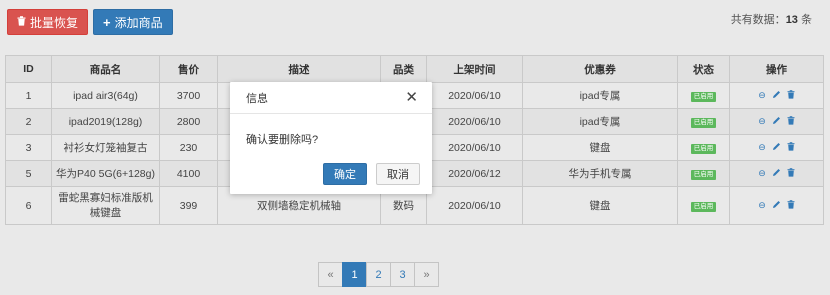 This screenshot has width=830, height=295. Describe the element at coordinates (28, 205) in the screenshot. I see `cell-id: 6` at that location.